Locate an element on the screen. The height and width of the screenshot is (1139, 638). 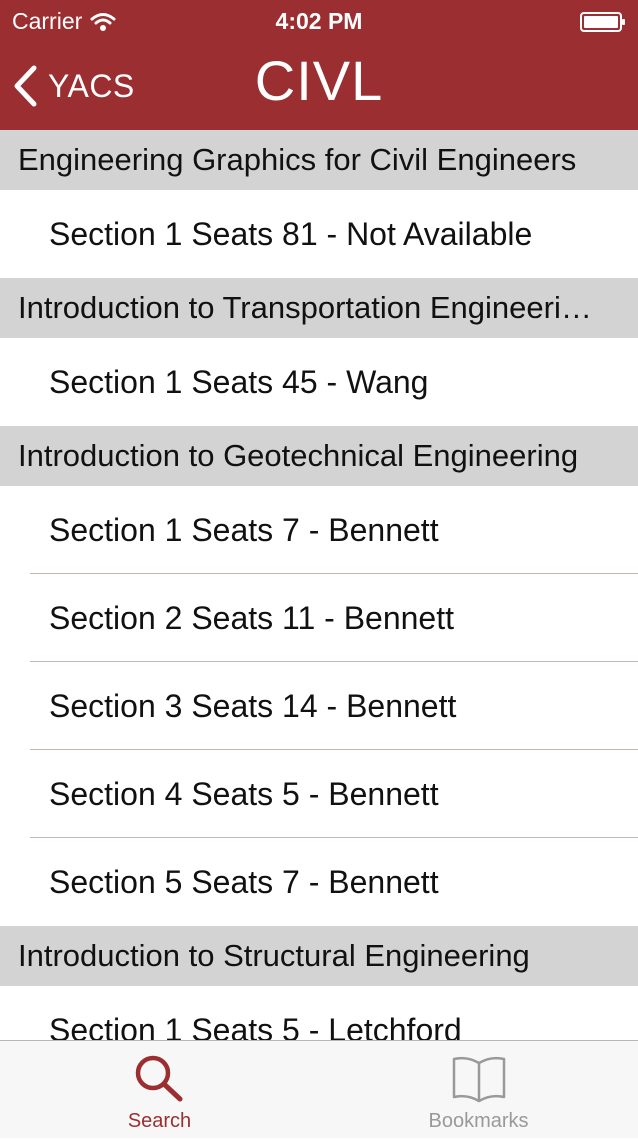
app-header: Carrier 4:02 PM YACS CIVL is located at coordinates (319, 65).